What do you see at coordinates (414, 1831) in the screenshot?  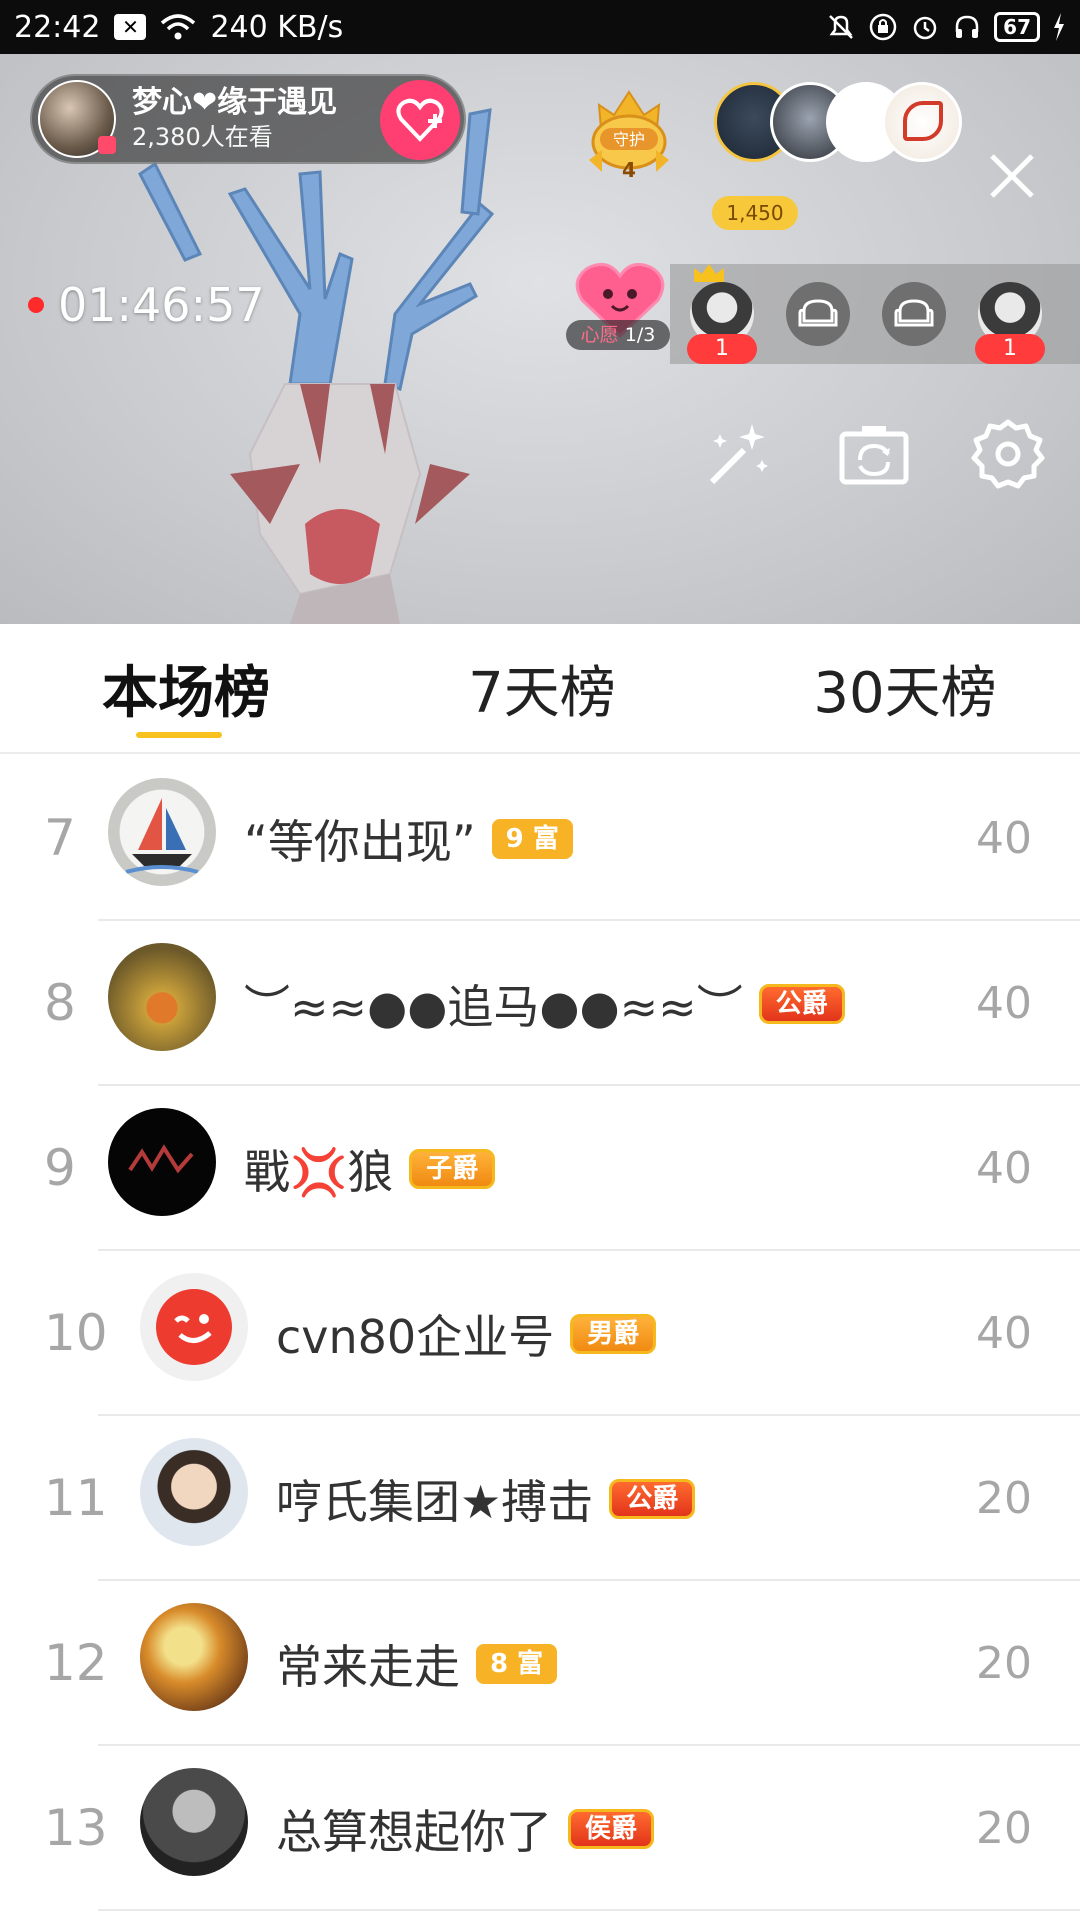 I see `nickname: 总算想起你了` at bounding box center [414, 1831].